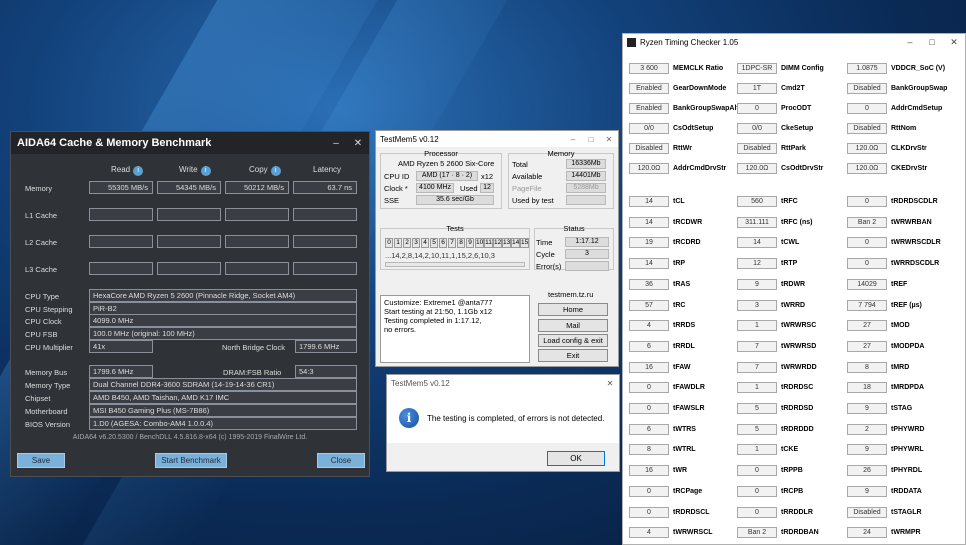 The width and height of the screenshot is (966, 545). What do you see at coordinates (265, 170) in the screenshot?
I see `column-header-copy: Copy i` at bounding box center [265, 170].